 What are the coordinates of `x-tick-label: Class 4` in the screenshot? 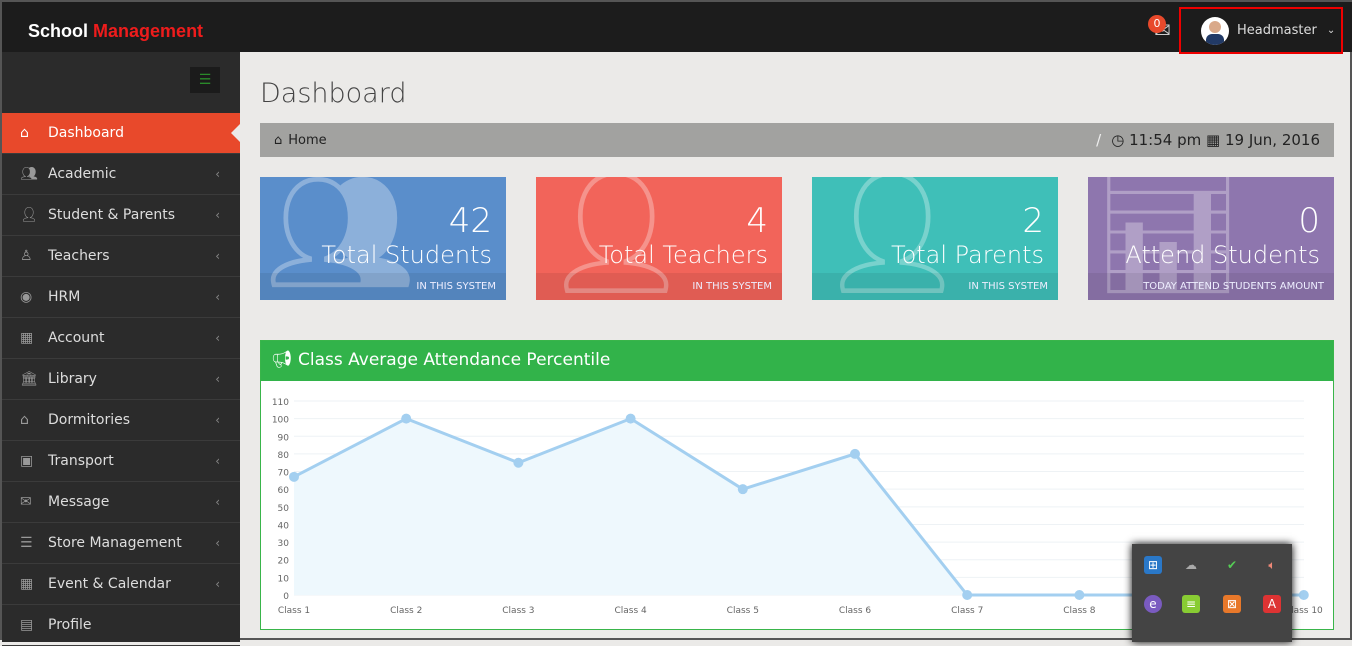 It's located at (630, 611).